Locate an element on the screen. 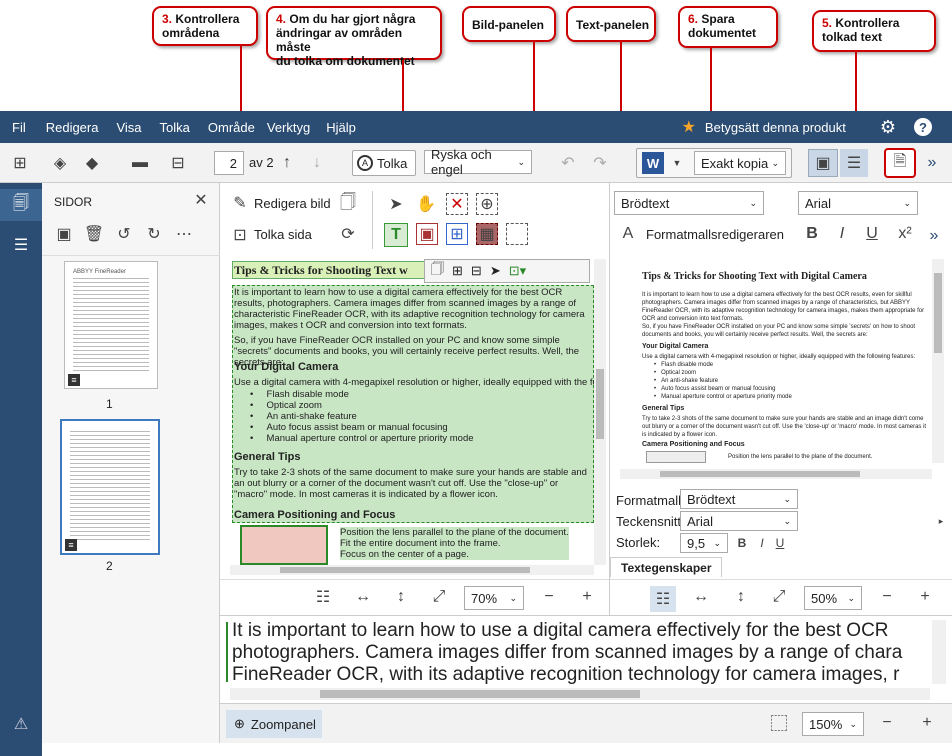 The width and height of the screenshot is (952, 756). formatmall-select: Brödtext ⌄ is located at coordinates (739, 499).